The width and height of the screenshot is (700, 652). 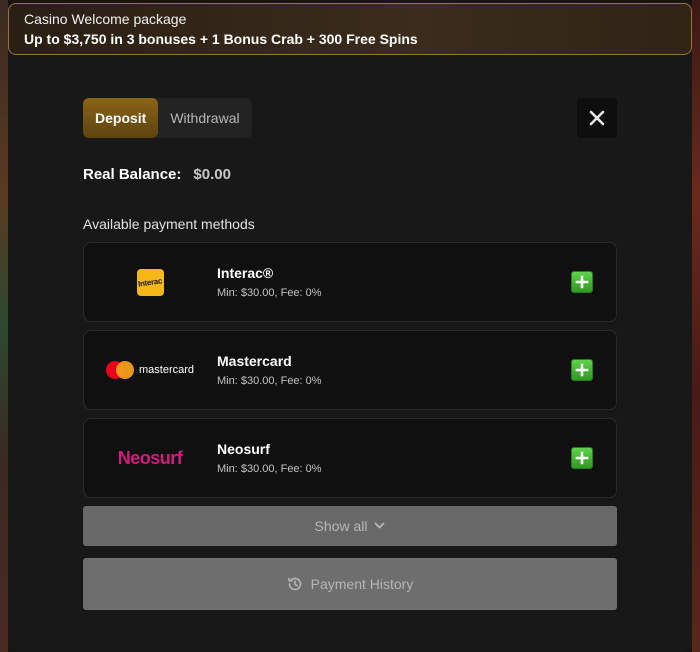 I want to click on interac-logo-text: Interac, so click(x=150, y=282).